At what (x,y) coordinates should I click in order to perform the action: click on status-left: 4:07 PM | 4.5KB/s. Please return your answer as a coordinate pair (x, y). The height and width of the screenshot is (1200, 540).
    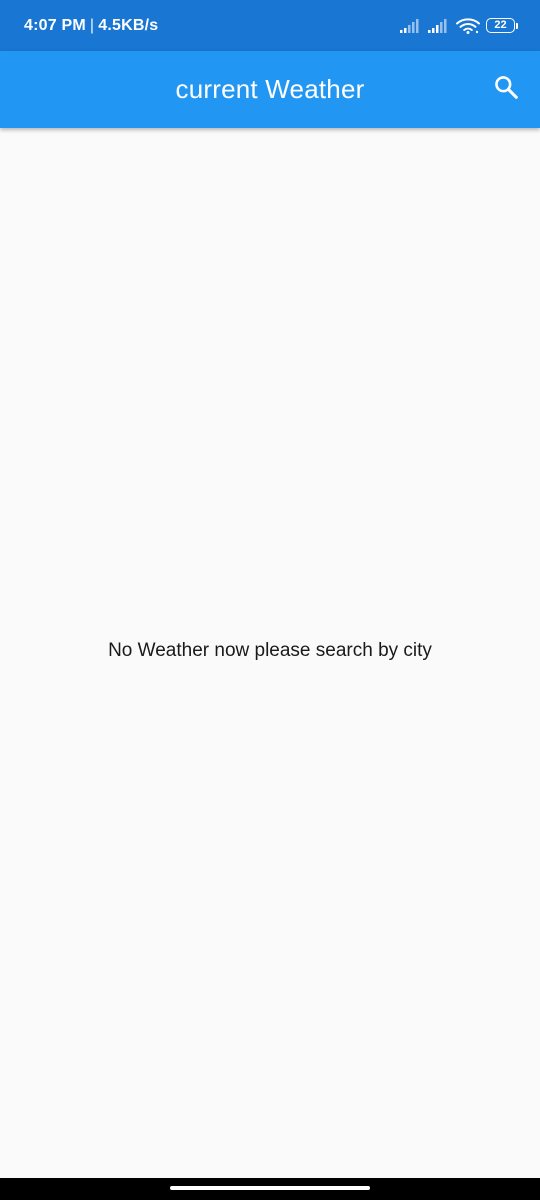
    Looking at the image, I should click on (91, 25).